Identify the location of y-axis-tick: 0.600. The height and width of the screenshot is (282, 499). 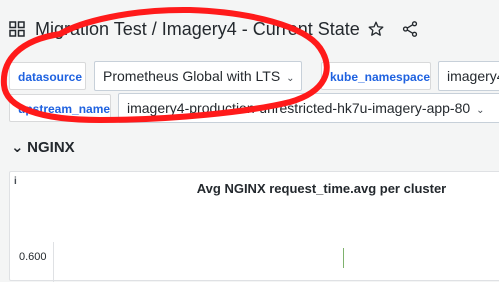
(33, 257).